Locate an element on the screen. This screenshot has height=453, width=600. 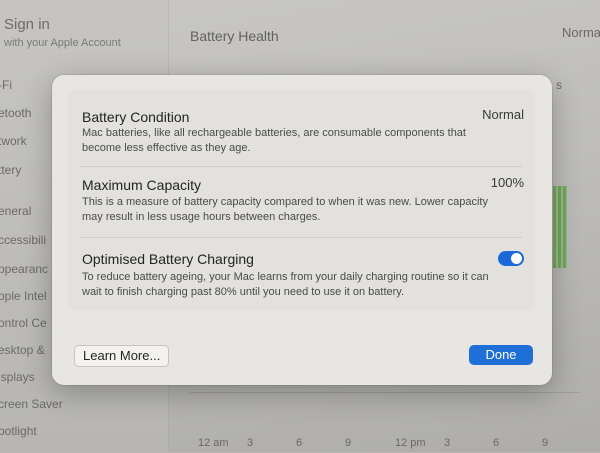
sidebar-item-spotlight: potlight is located at coordinates (18, 431).